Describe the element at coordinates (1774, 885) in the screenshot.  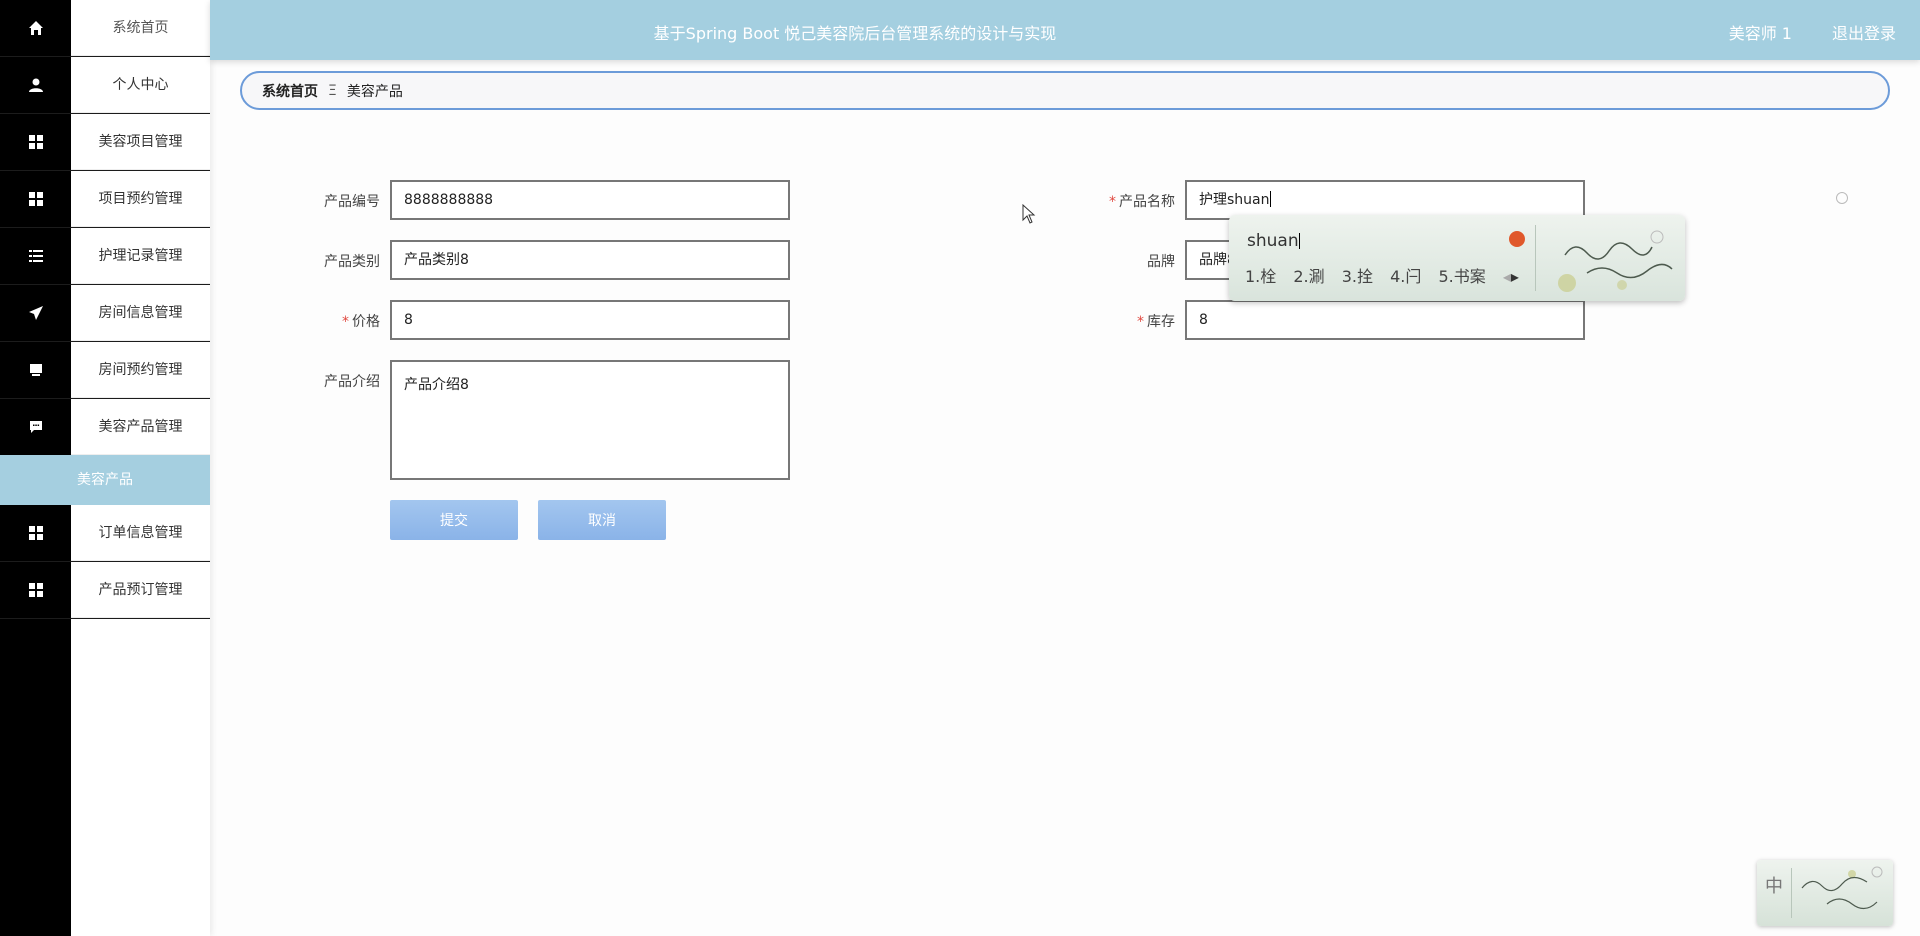
I see `ime-lang-indicator: 中` at that location.